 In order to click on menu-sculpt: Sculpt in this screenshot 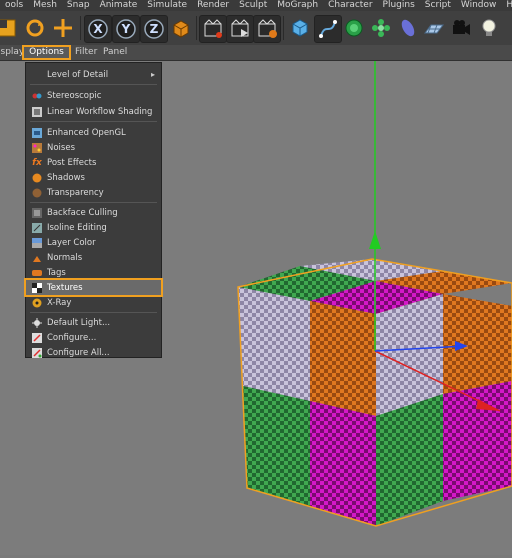, I will do `click(253, 5)`.